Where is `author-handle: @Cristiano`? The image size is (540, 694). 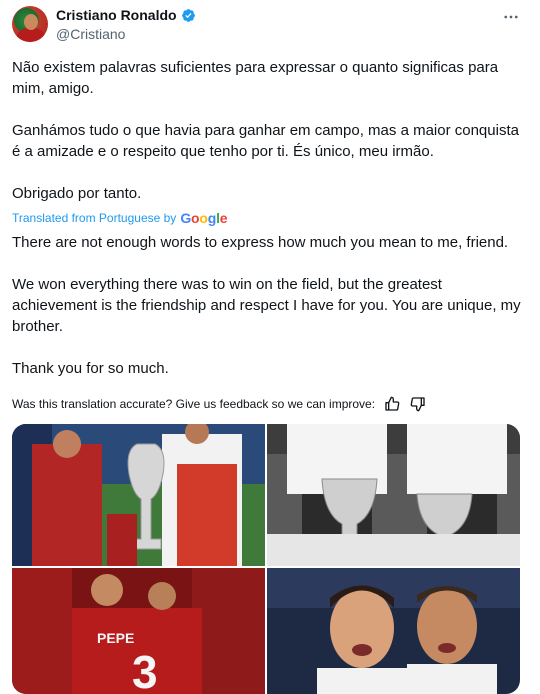
author-handle: @Cristiano is located at coordinates (90, 34).